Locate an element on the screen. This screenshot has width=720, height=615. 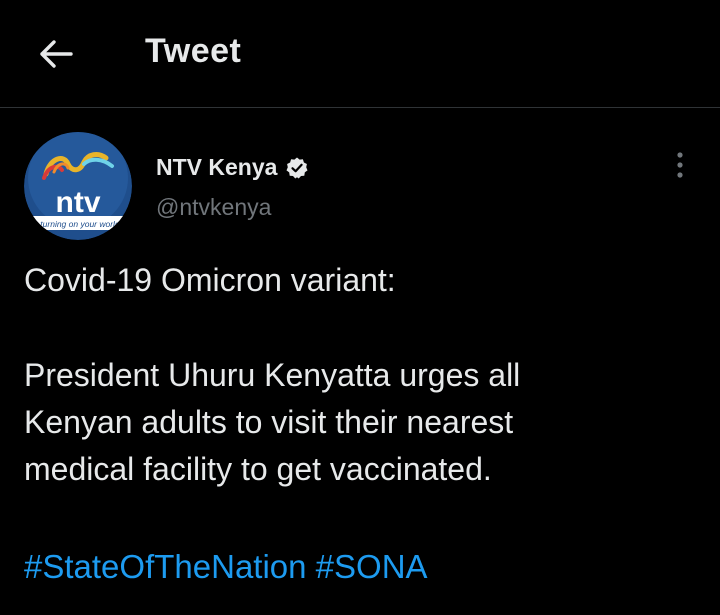
tweet-line: President Uhuru Kenyatta urges all is located at coordinates (272, 375).